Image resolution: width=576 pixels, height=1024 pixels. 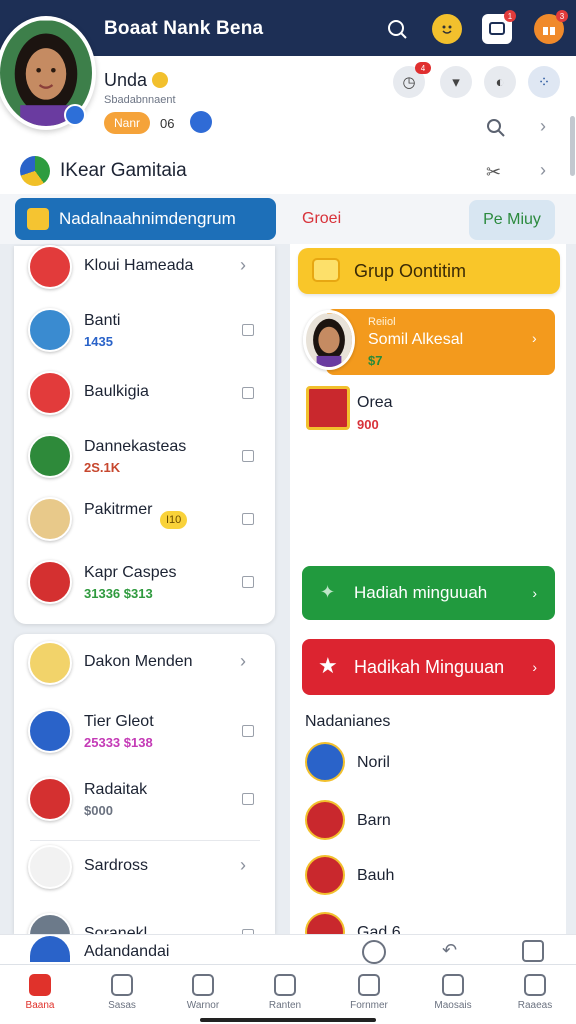 I want to click on list-item-sub: 31336 $313, so click(x=118, y=593).